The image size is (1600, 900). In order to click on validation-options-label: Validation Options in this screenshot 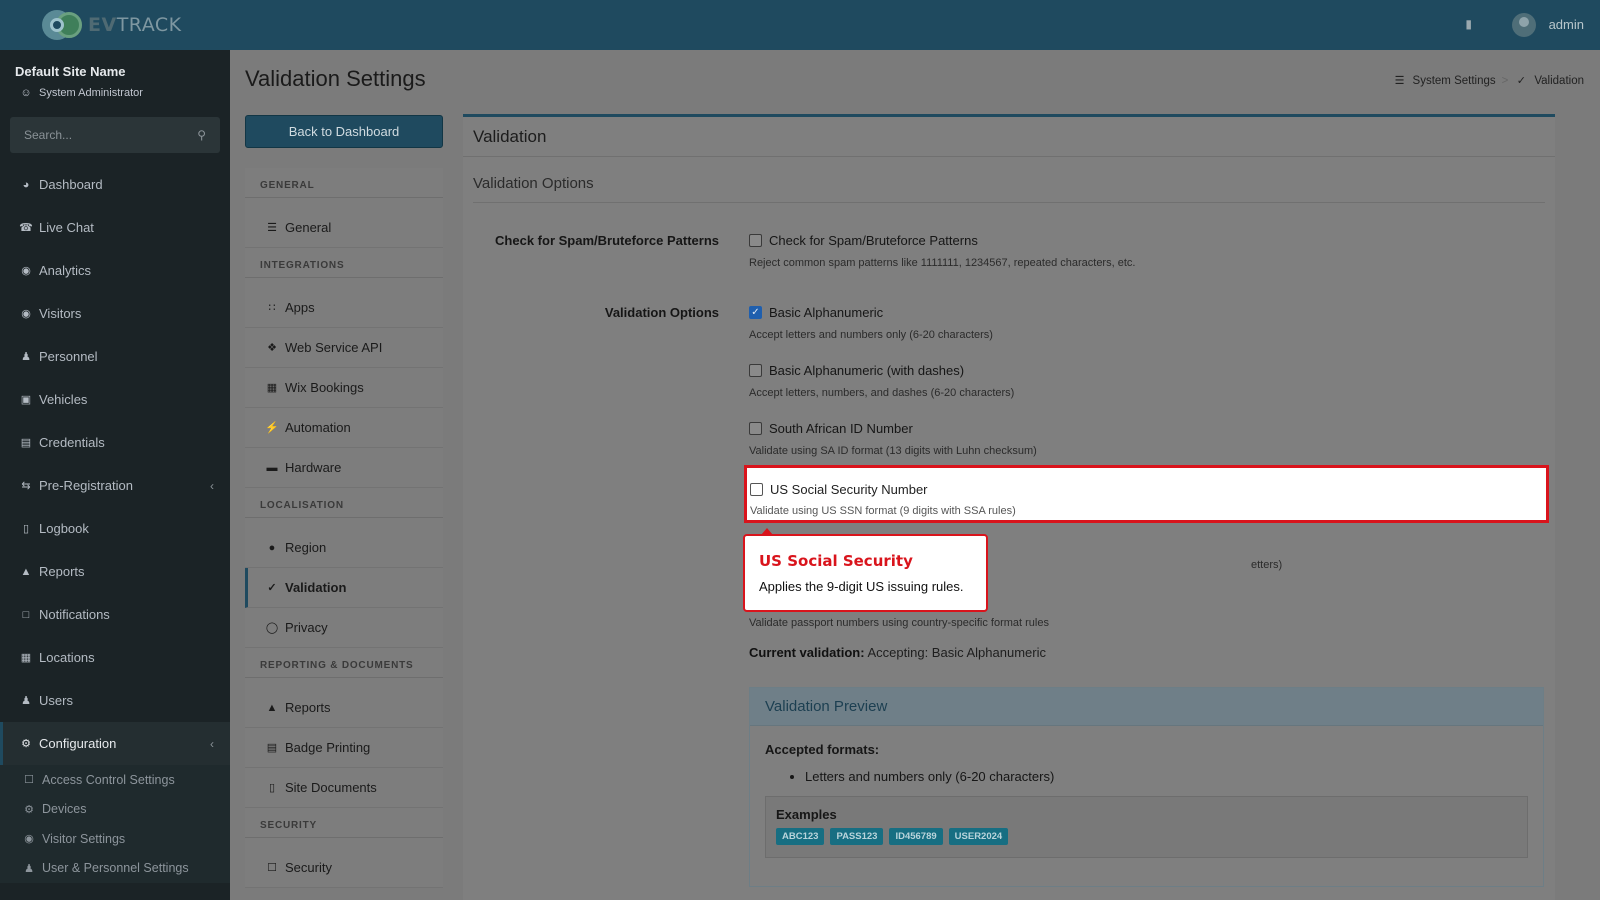, I will do `click(661, 312)`.